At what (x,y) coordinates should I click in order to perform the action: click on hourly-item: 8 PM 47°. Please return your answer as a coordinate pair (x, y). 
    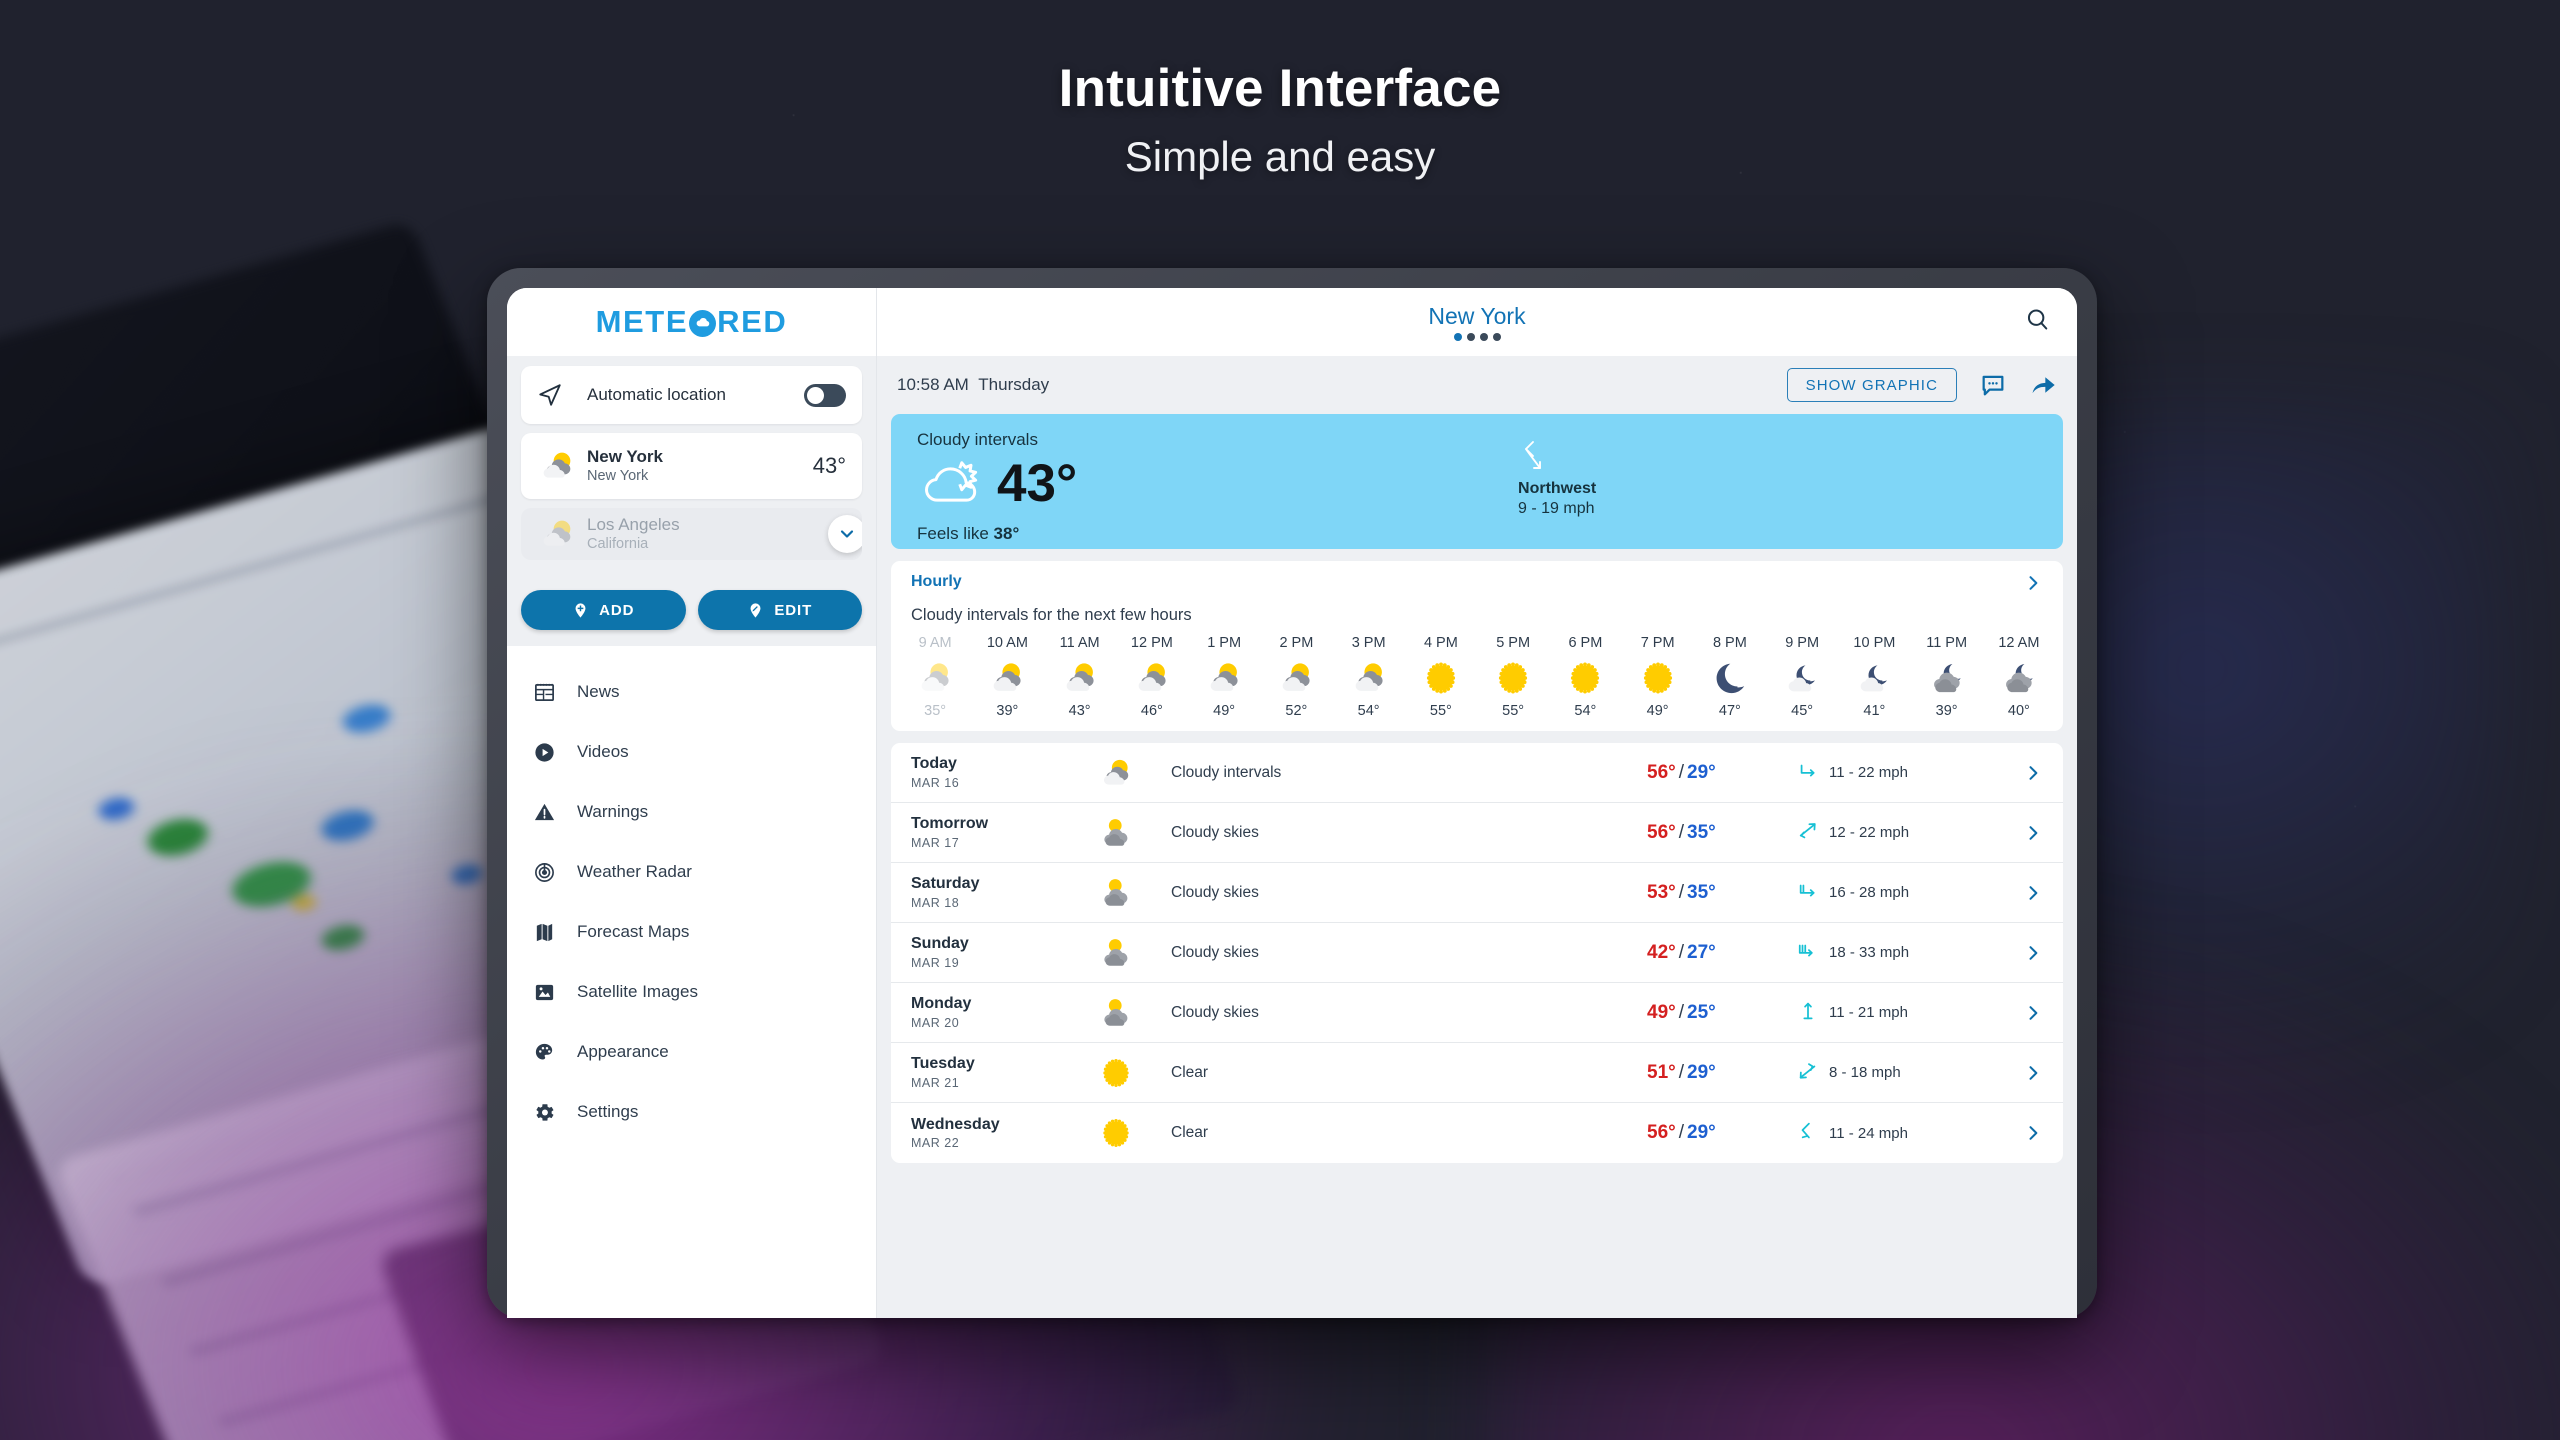
    Looking at the image, I should click on (1730, 677).